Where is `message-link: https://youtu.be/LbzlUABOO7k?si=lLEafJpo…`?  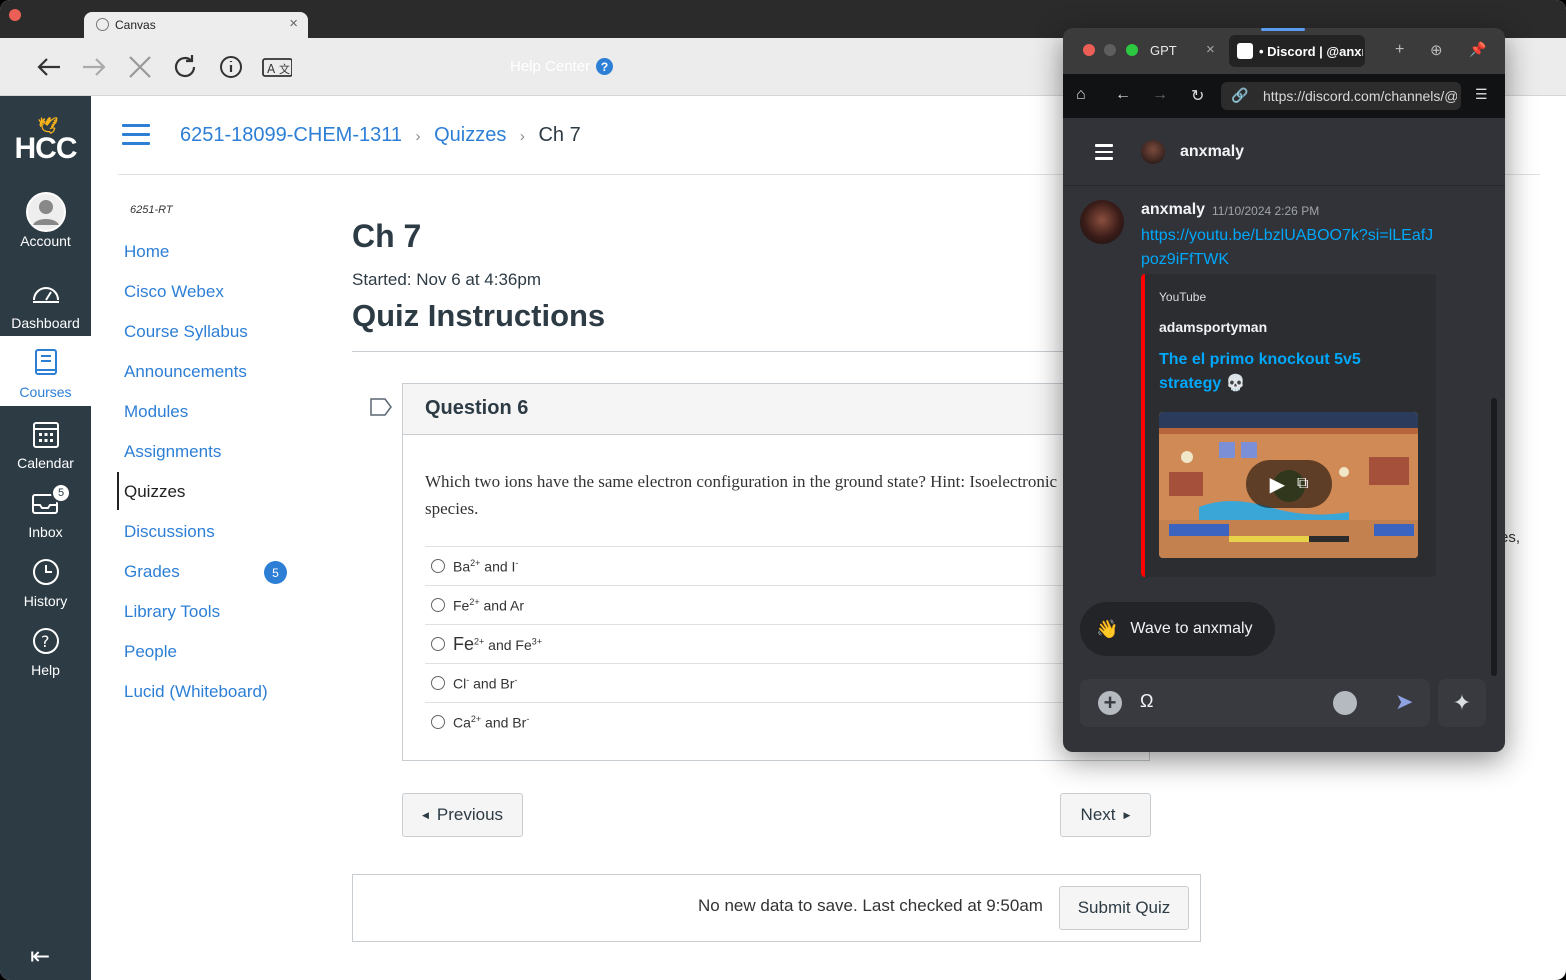
message-link: https://youtu.be/LbzlUABOO7k?si=lLEafJpo… is located at coordinates (1291, 248).